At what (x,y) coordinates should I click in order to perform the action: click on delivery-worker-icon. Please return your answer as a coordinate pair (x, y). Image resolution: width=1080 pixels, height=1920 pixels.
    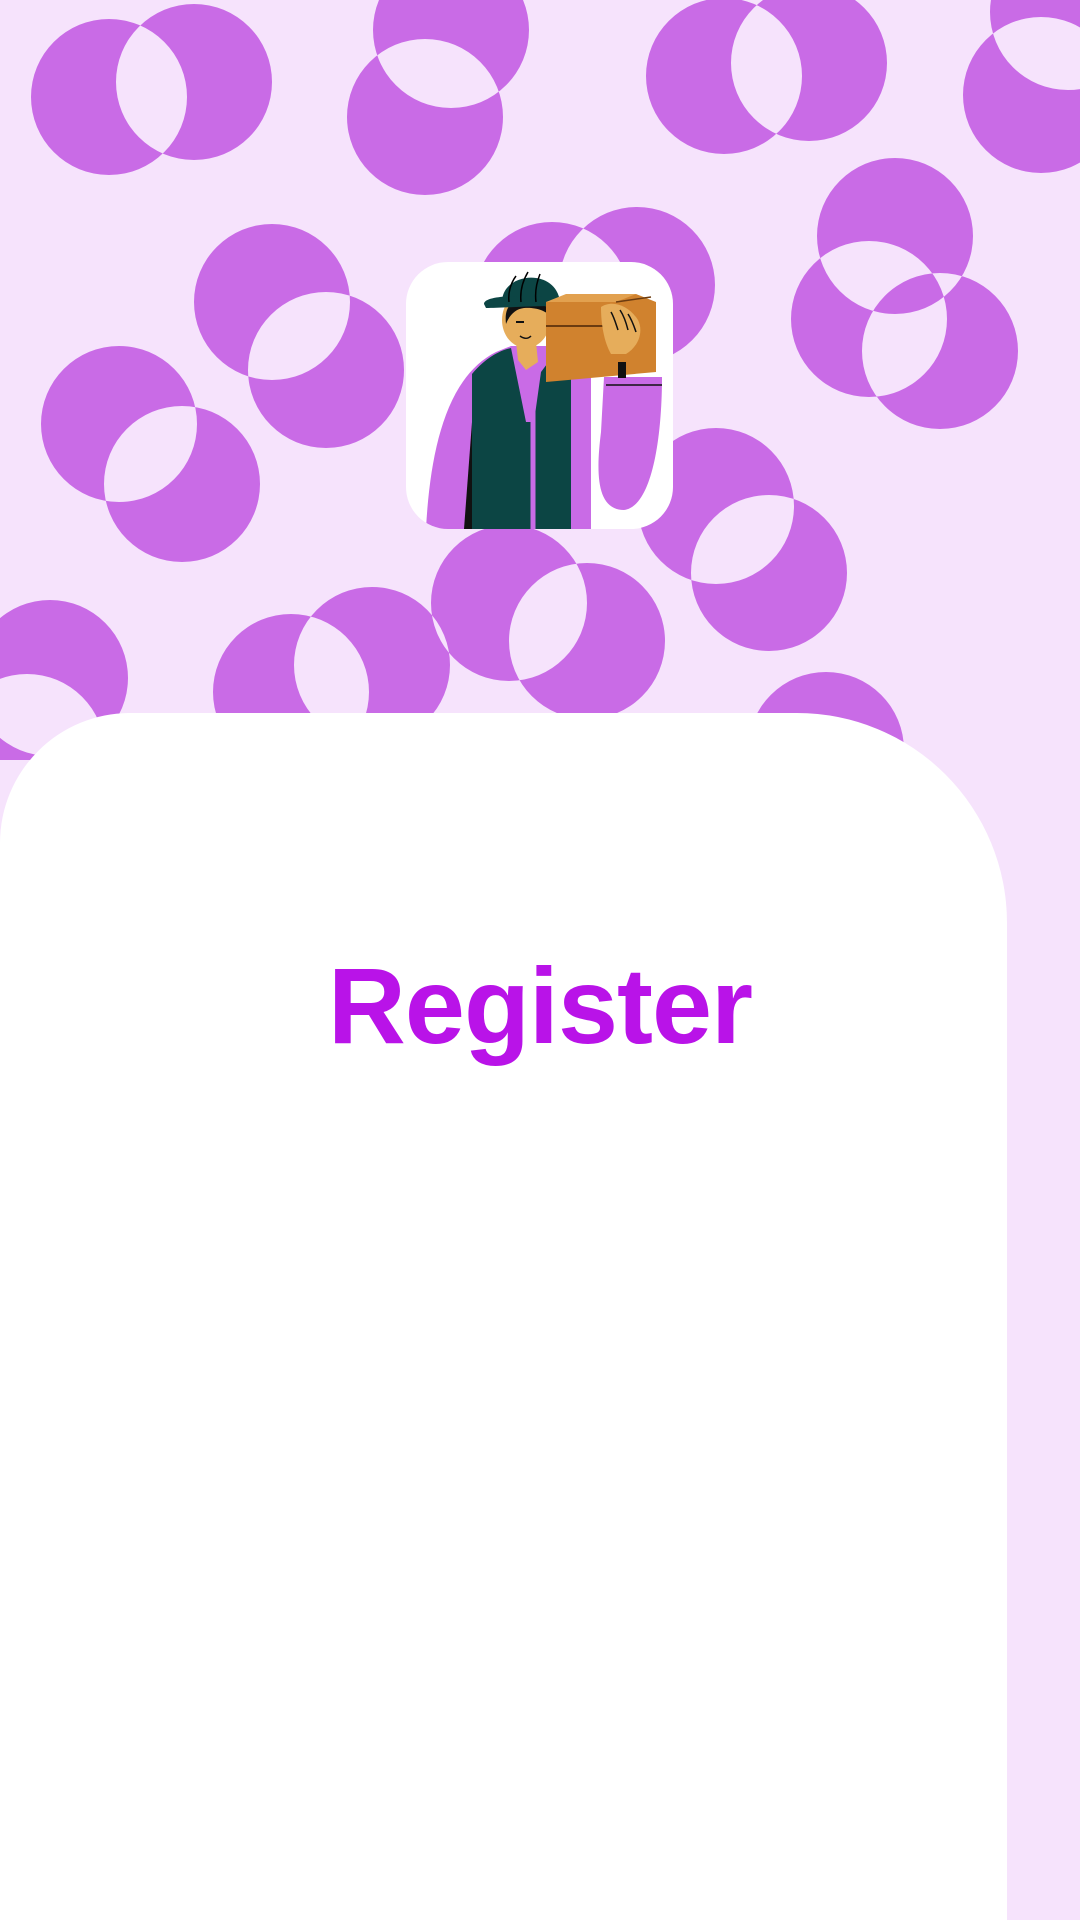
    Looking at the image, I should click on (544, 400).